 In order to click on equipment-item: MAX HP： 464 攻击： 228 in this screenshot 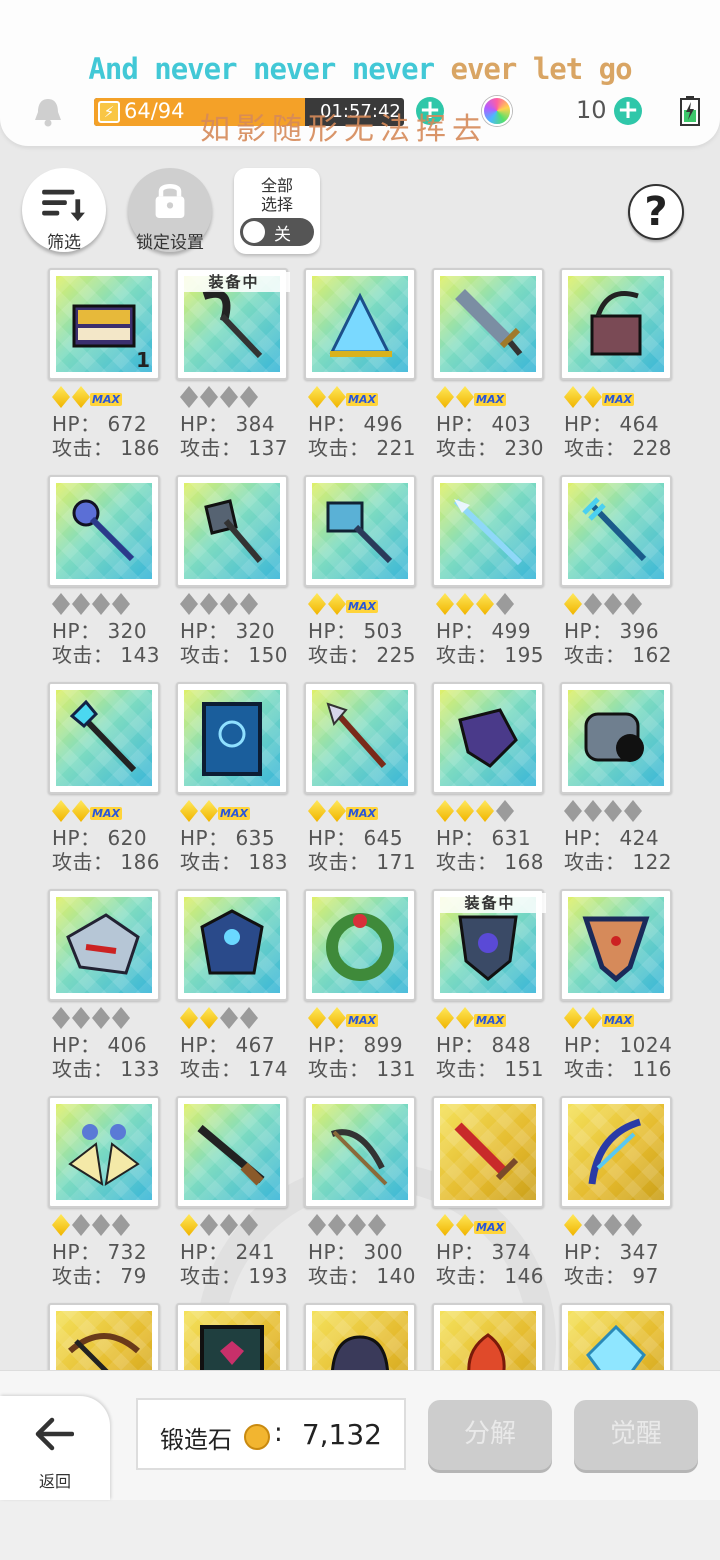, I will do `click(624, 371)`.